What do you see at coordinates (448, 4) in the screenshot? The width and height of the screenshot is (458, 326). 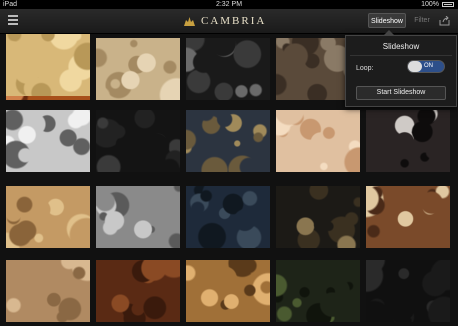 I see `battery-icon` at bounding box center [448, 4].